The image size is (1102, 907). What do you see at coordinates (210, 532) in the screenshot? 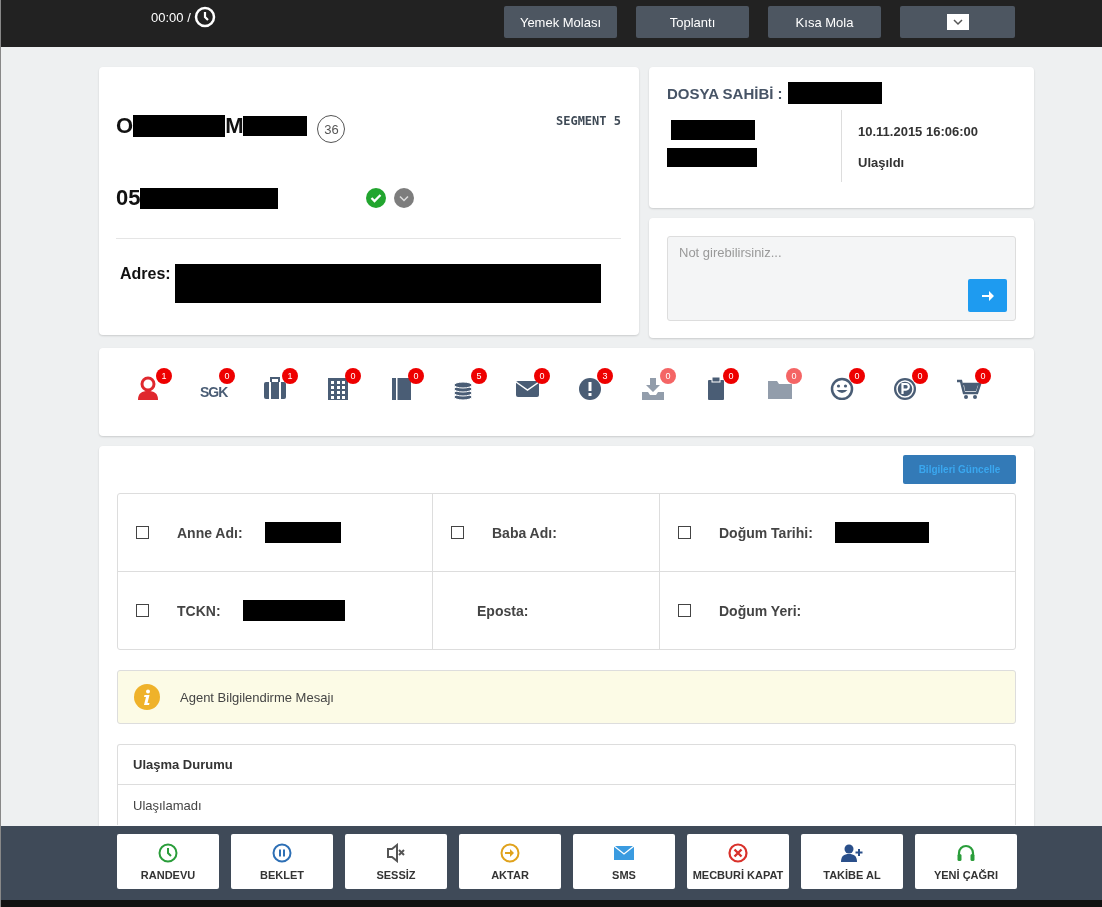
I see `field-label: Anne Adı:` at bounding box center [210, 532].